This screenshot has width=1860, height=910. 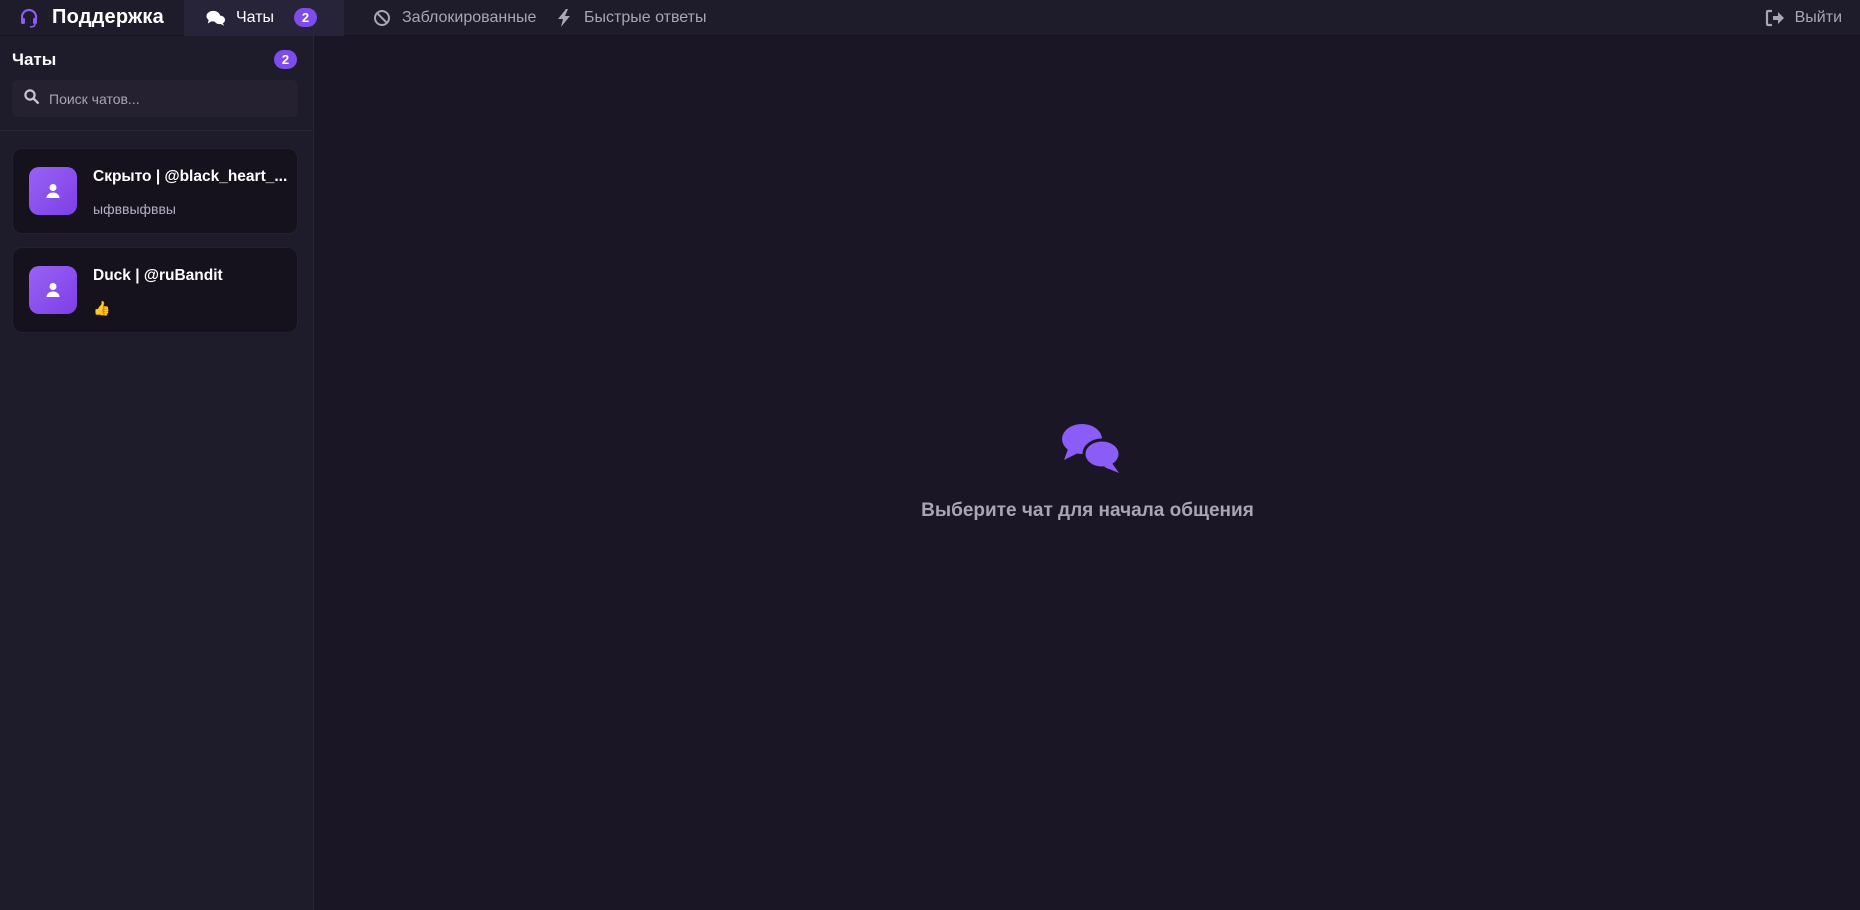 I want to click on brand-title: Поддержка, so click(x=108, y=17).